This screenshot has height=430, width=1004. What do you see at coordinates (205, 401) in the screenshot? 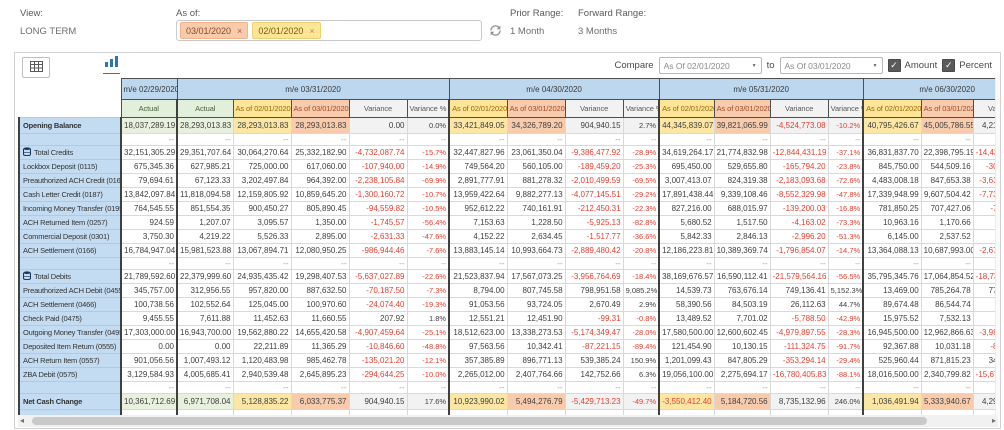
I see `table-cell: 6,971,708.04` at bounding box center [205, 401].